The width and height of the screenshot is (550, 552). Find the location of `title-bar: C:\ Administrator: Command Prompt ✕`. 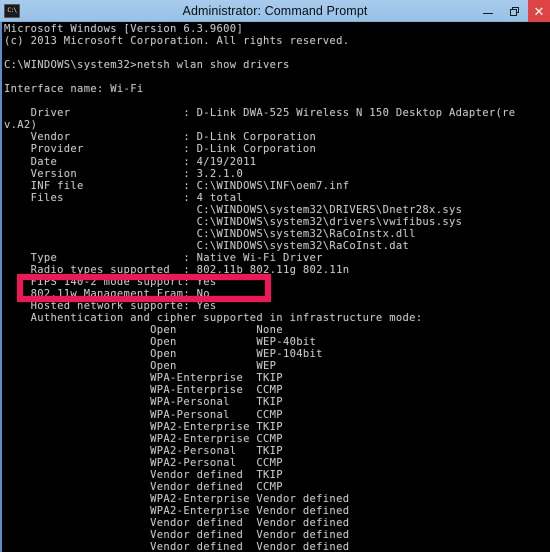

title-bar: C:\ Administrator: Command Prompt ✕ is located at coordinates (275, 11).